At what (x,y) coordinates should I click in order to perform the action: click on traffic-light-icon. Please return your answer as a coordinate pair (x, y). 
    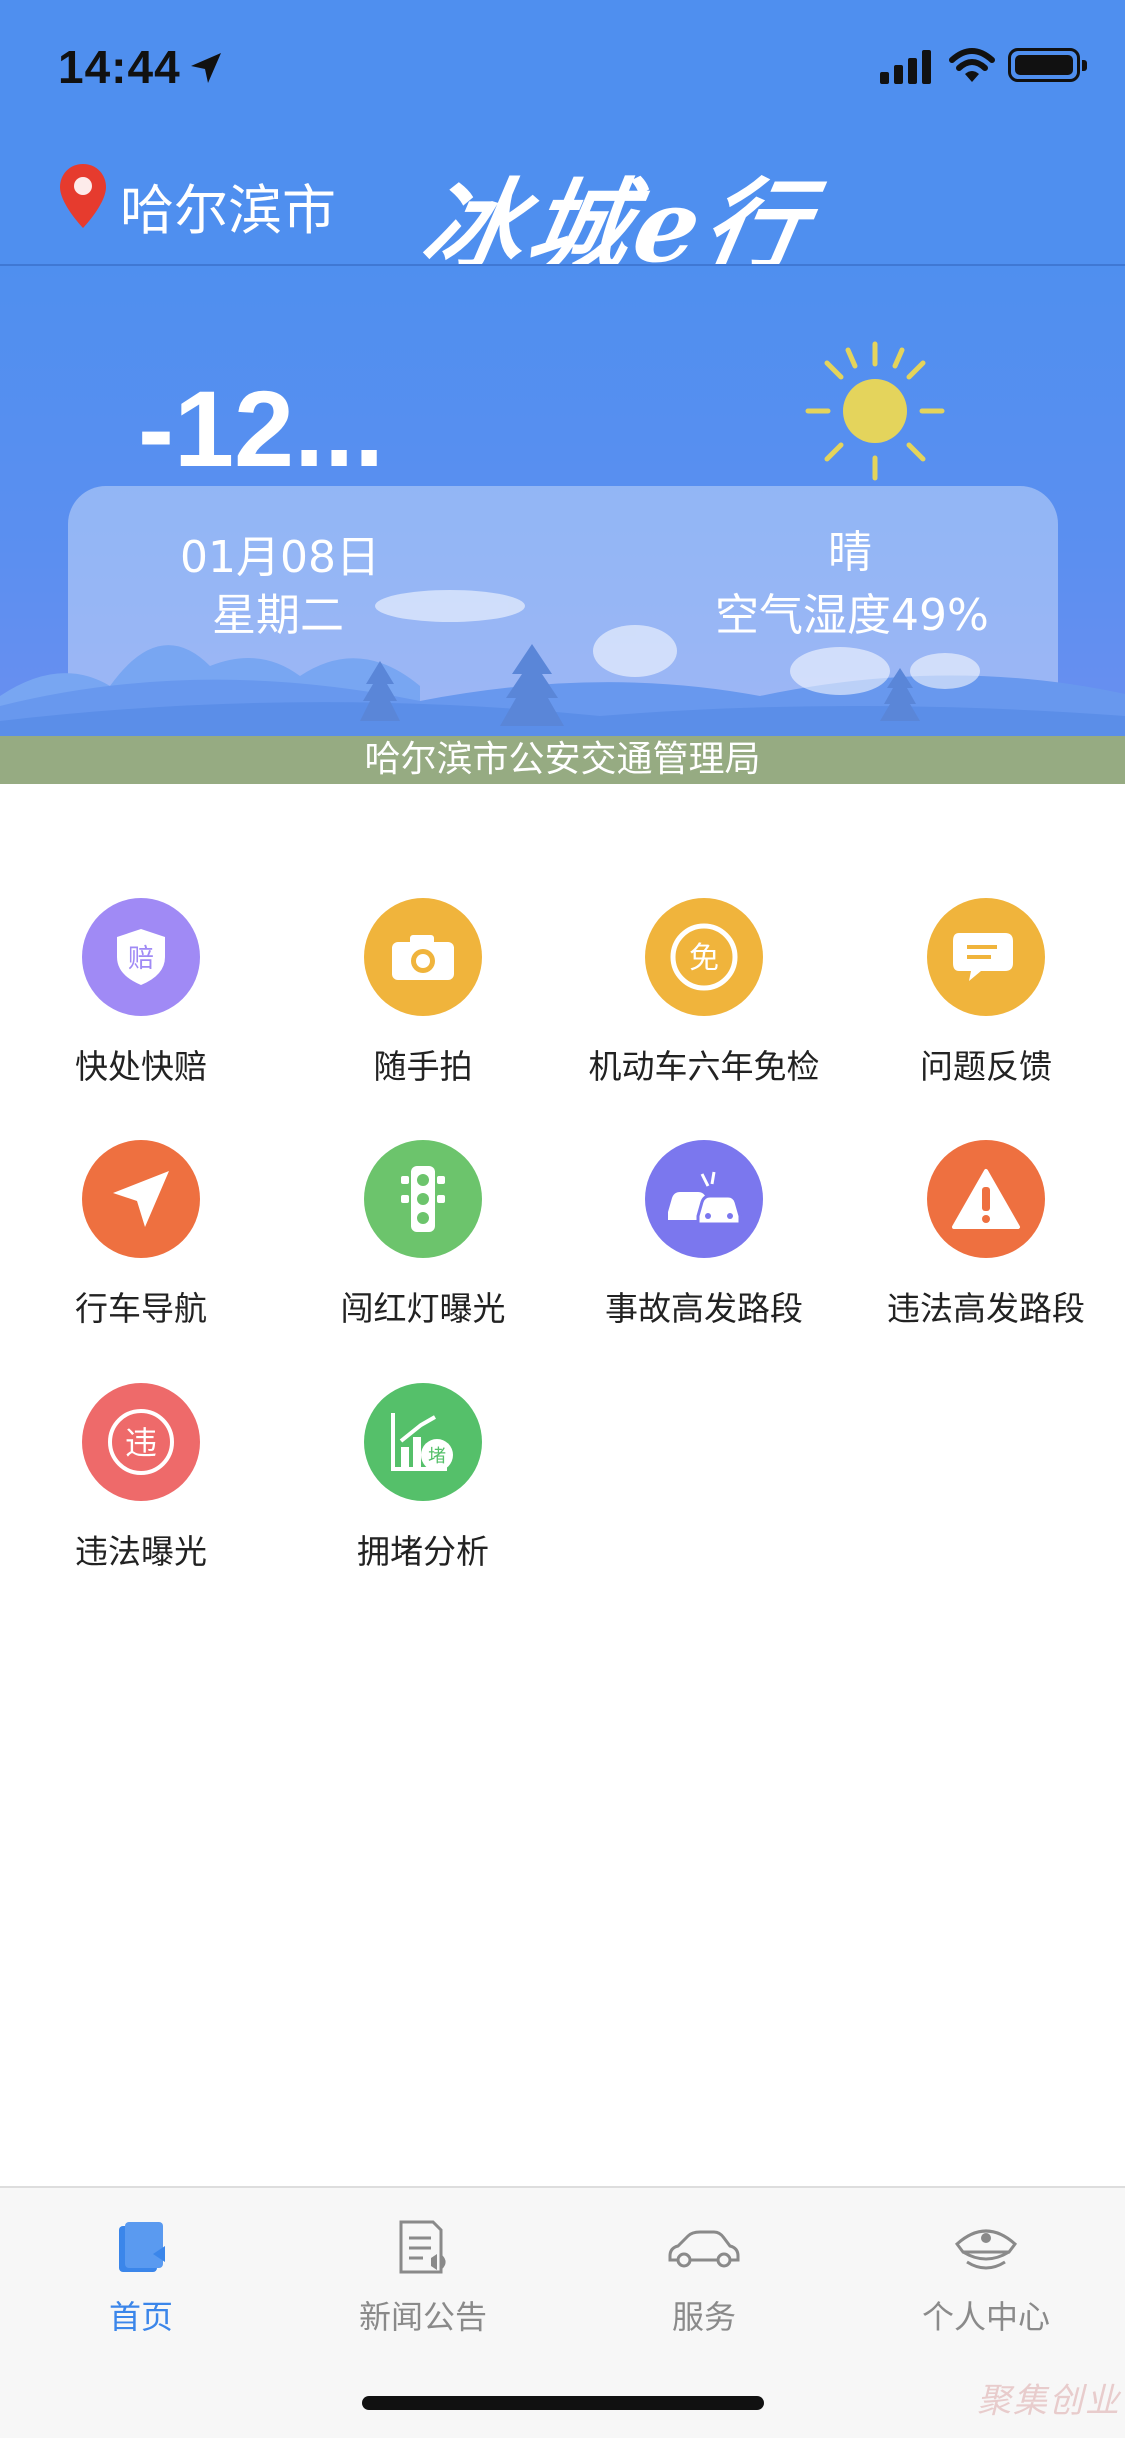
    Looking at the image, I should click on (423, 1199).